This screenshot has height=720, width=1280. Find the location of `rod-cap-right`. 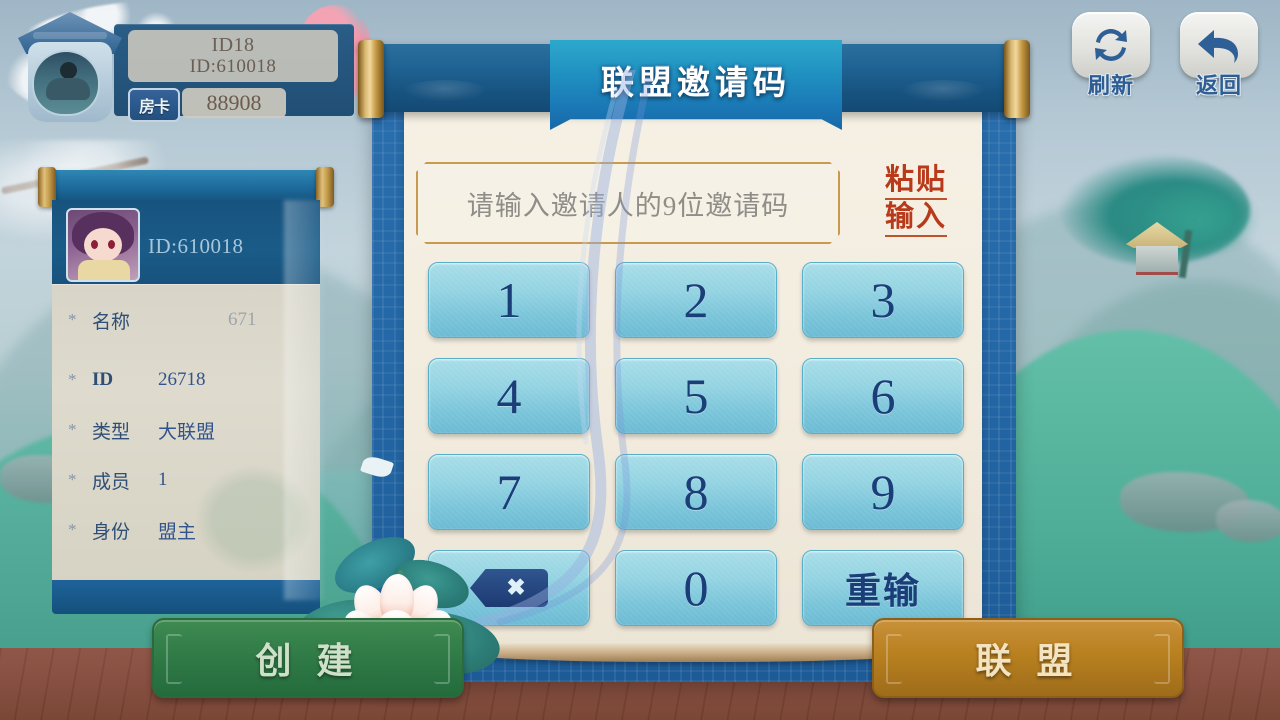

rod-cap-right is located at coordinates (1017, 79).